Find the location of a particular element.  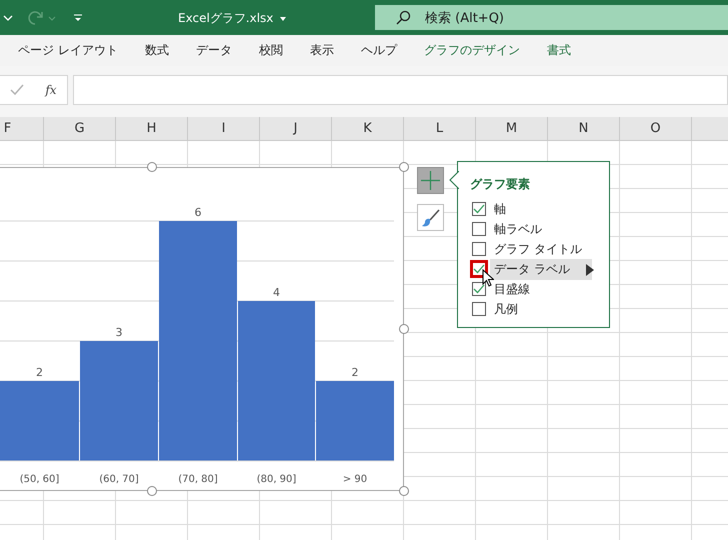

mouse-pointer-icon is located at coordinates (488, 278).